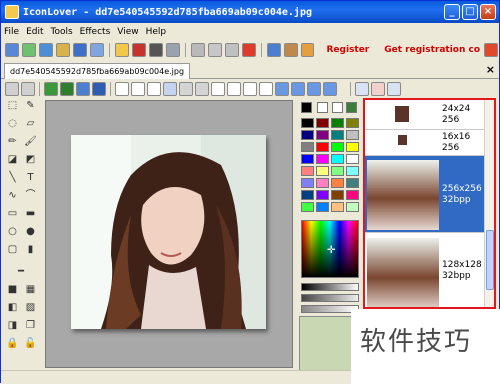 The height and width of the screenshot is (384, 500). What do you see at coordinates (170, 89) in the screenshot?
I see `pointer-icon` at bounding box center [170, 89].